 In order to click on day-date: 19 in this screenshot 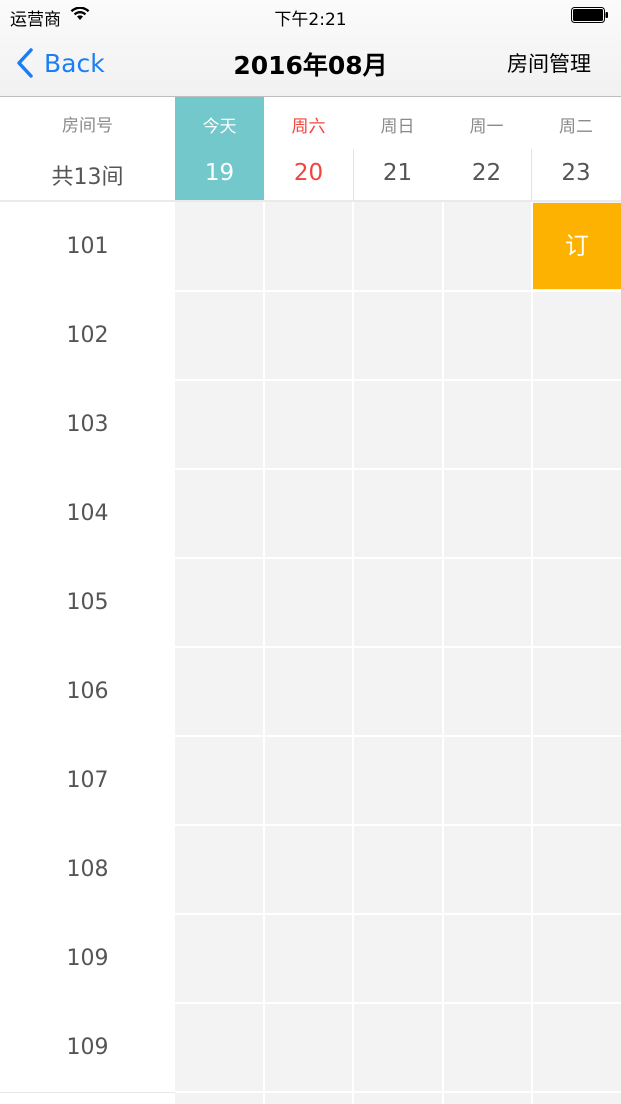, I will do `click(219, 173)`.